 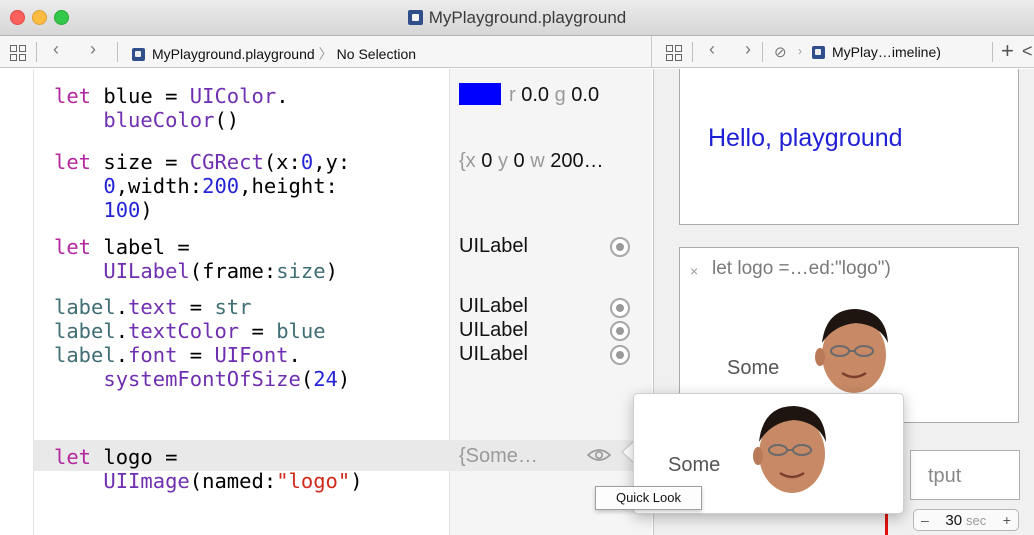 What do you see at coordinates (805, 138) in the screenshot?
I see `hello-label-preview: Hello, playground` at bounding box center [805, 138].